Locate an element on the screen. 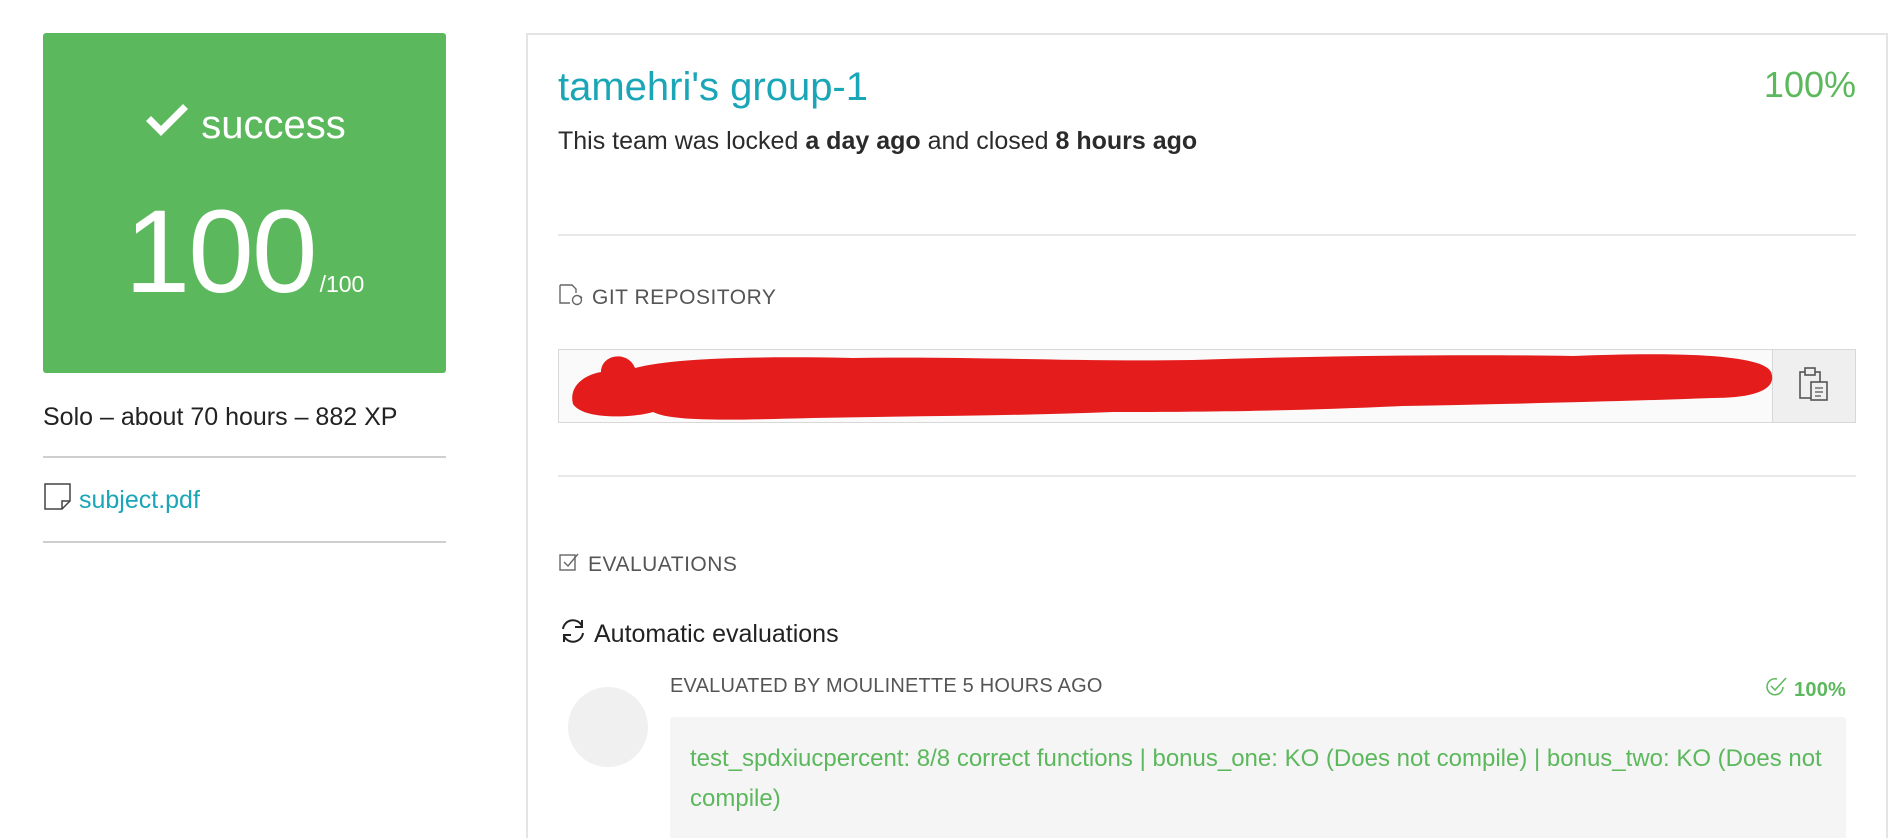  clipboard-icon is located at coordinates (1814, 386).